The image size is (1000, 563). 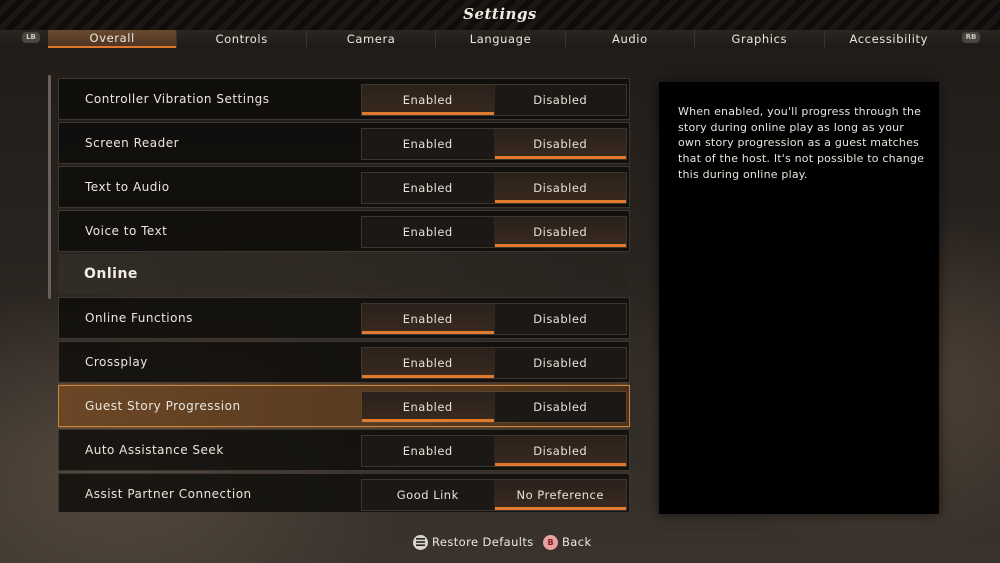 What do you see at coordinates (127, 187) in the screenshot?
I see `row-label: Text to Audio` at bounding box center [127, 187].